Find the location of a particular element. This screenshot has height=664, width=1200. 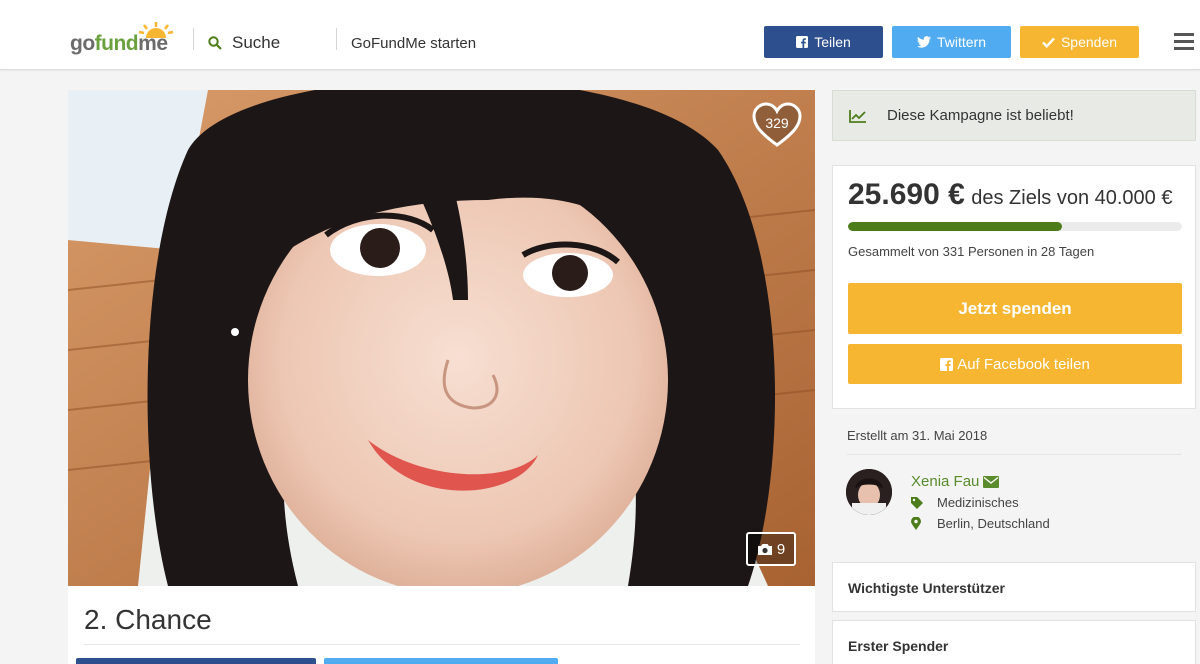

search-link: Suche is located at coordinates (244, 43).